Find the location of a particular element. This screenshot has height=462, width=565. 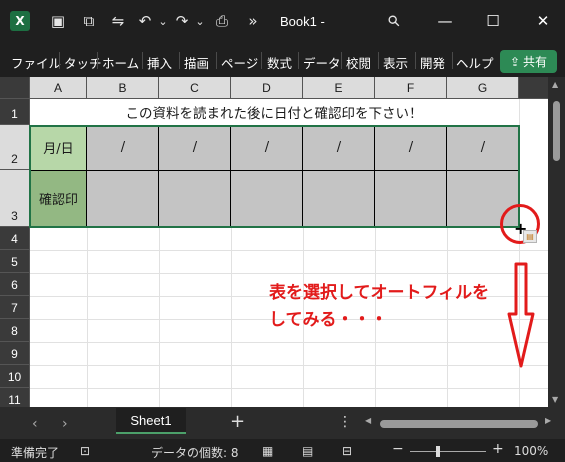

tab-formulas: 数式 is located at coordinates (279, 62).